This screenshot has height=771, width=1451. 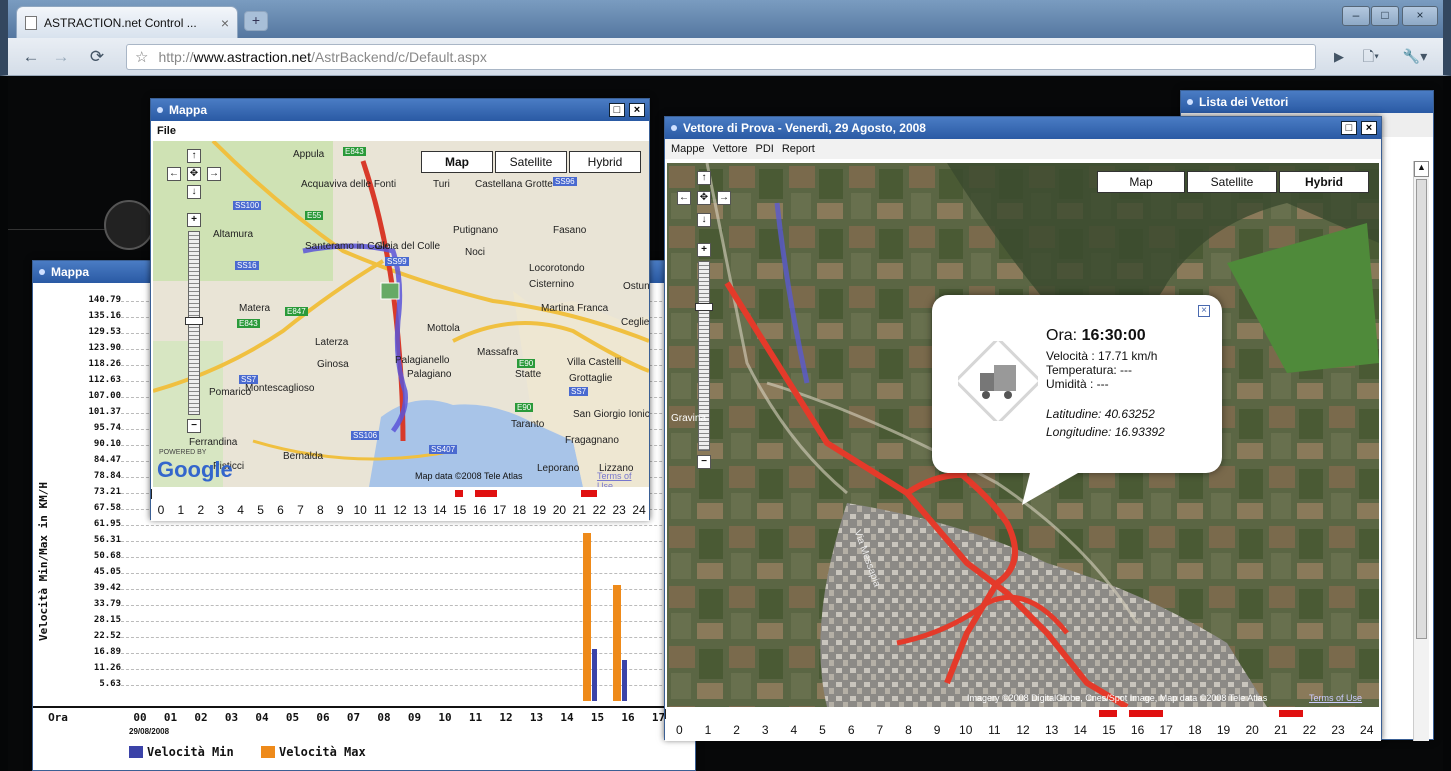 I want to click on timeline-hour-label: 24, so click(x=1367, y=730).